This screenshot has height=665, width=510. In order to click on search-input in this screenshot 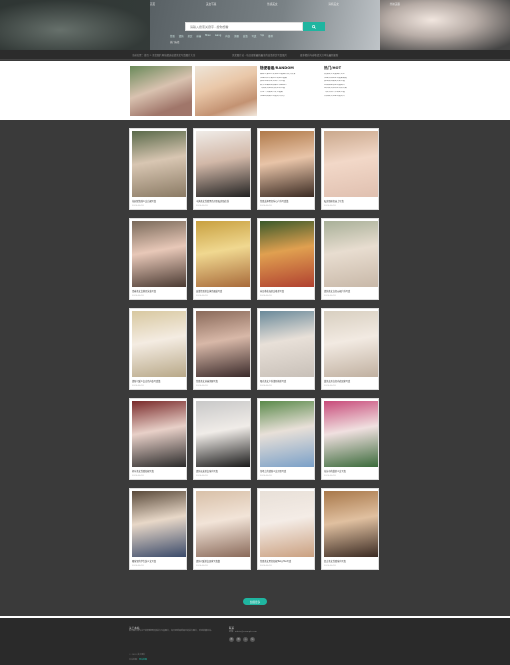, I will do `click(244, 26)`.